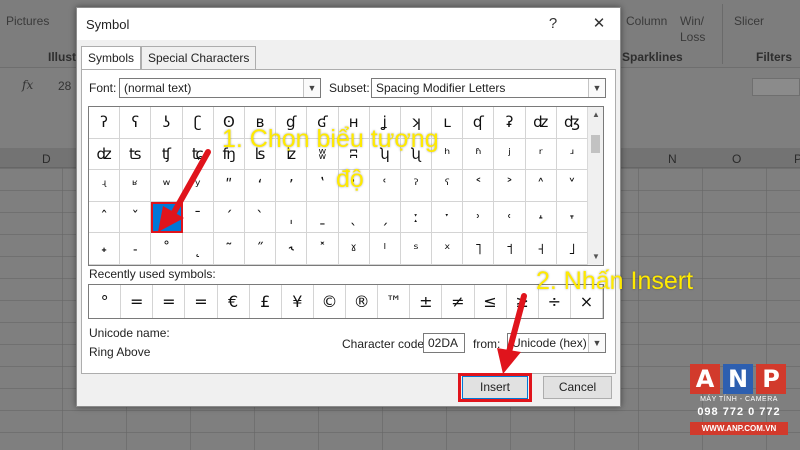  I want to click on symbol-cell: ˖, so click(105, 249).